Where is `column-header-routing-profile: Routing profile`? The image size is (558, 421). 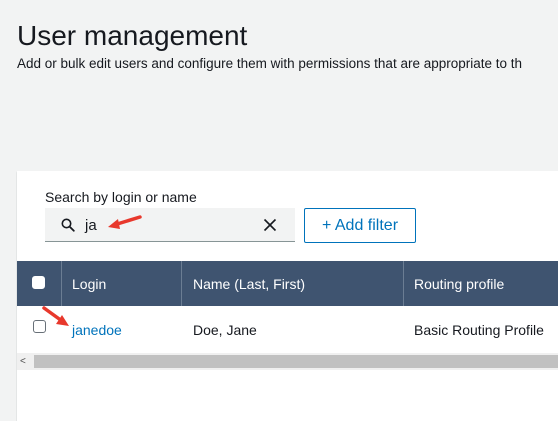
column-header-routing-profile: Routing profile is located at coordinates (459, 283).